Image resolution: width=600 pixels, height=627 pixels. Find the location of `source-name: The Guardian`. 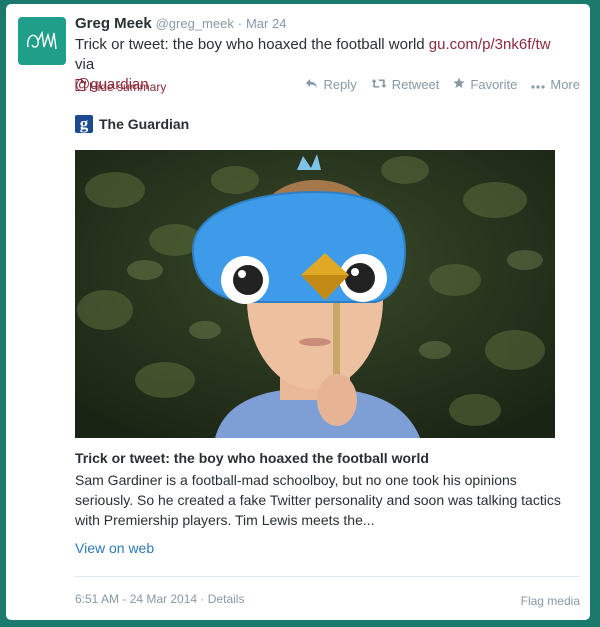

source-name: The Guardian is located at coordinates (144, 124).